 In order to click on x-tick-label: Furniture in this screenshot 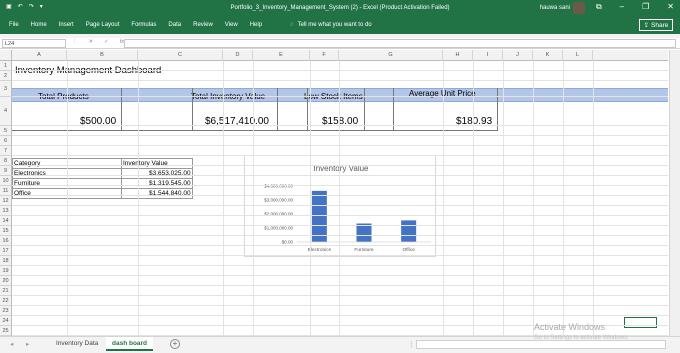, I will do `click(364, 250)`.